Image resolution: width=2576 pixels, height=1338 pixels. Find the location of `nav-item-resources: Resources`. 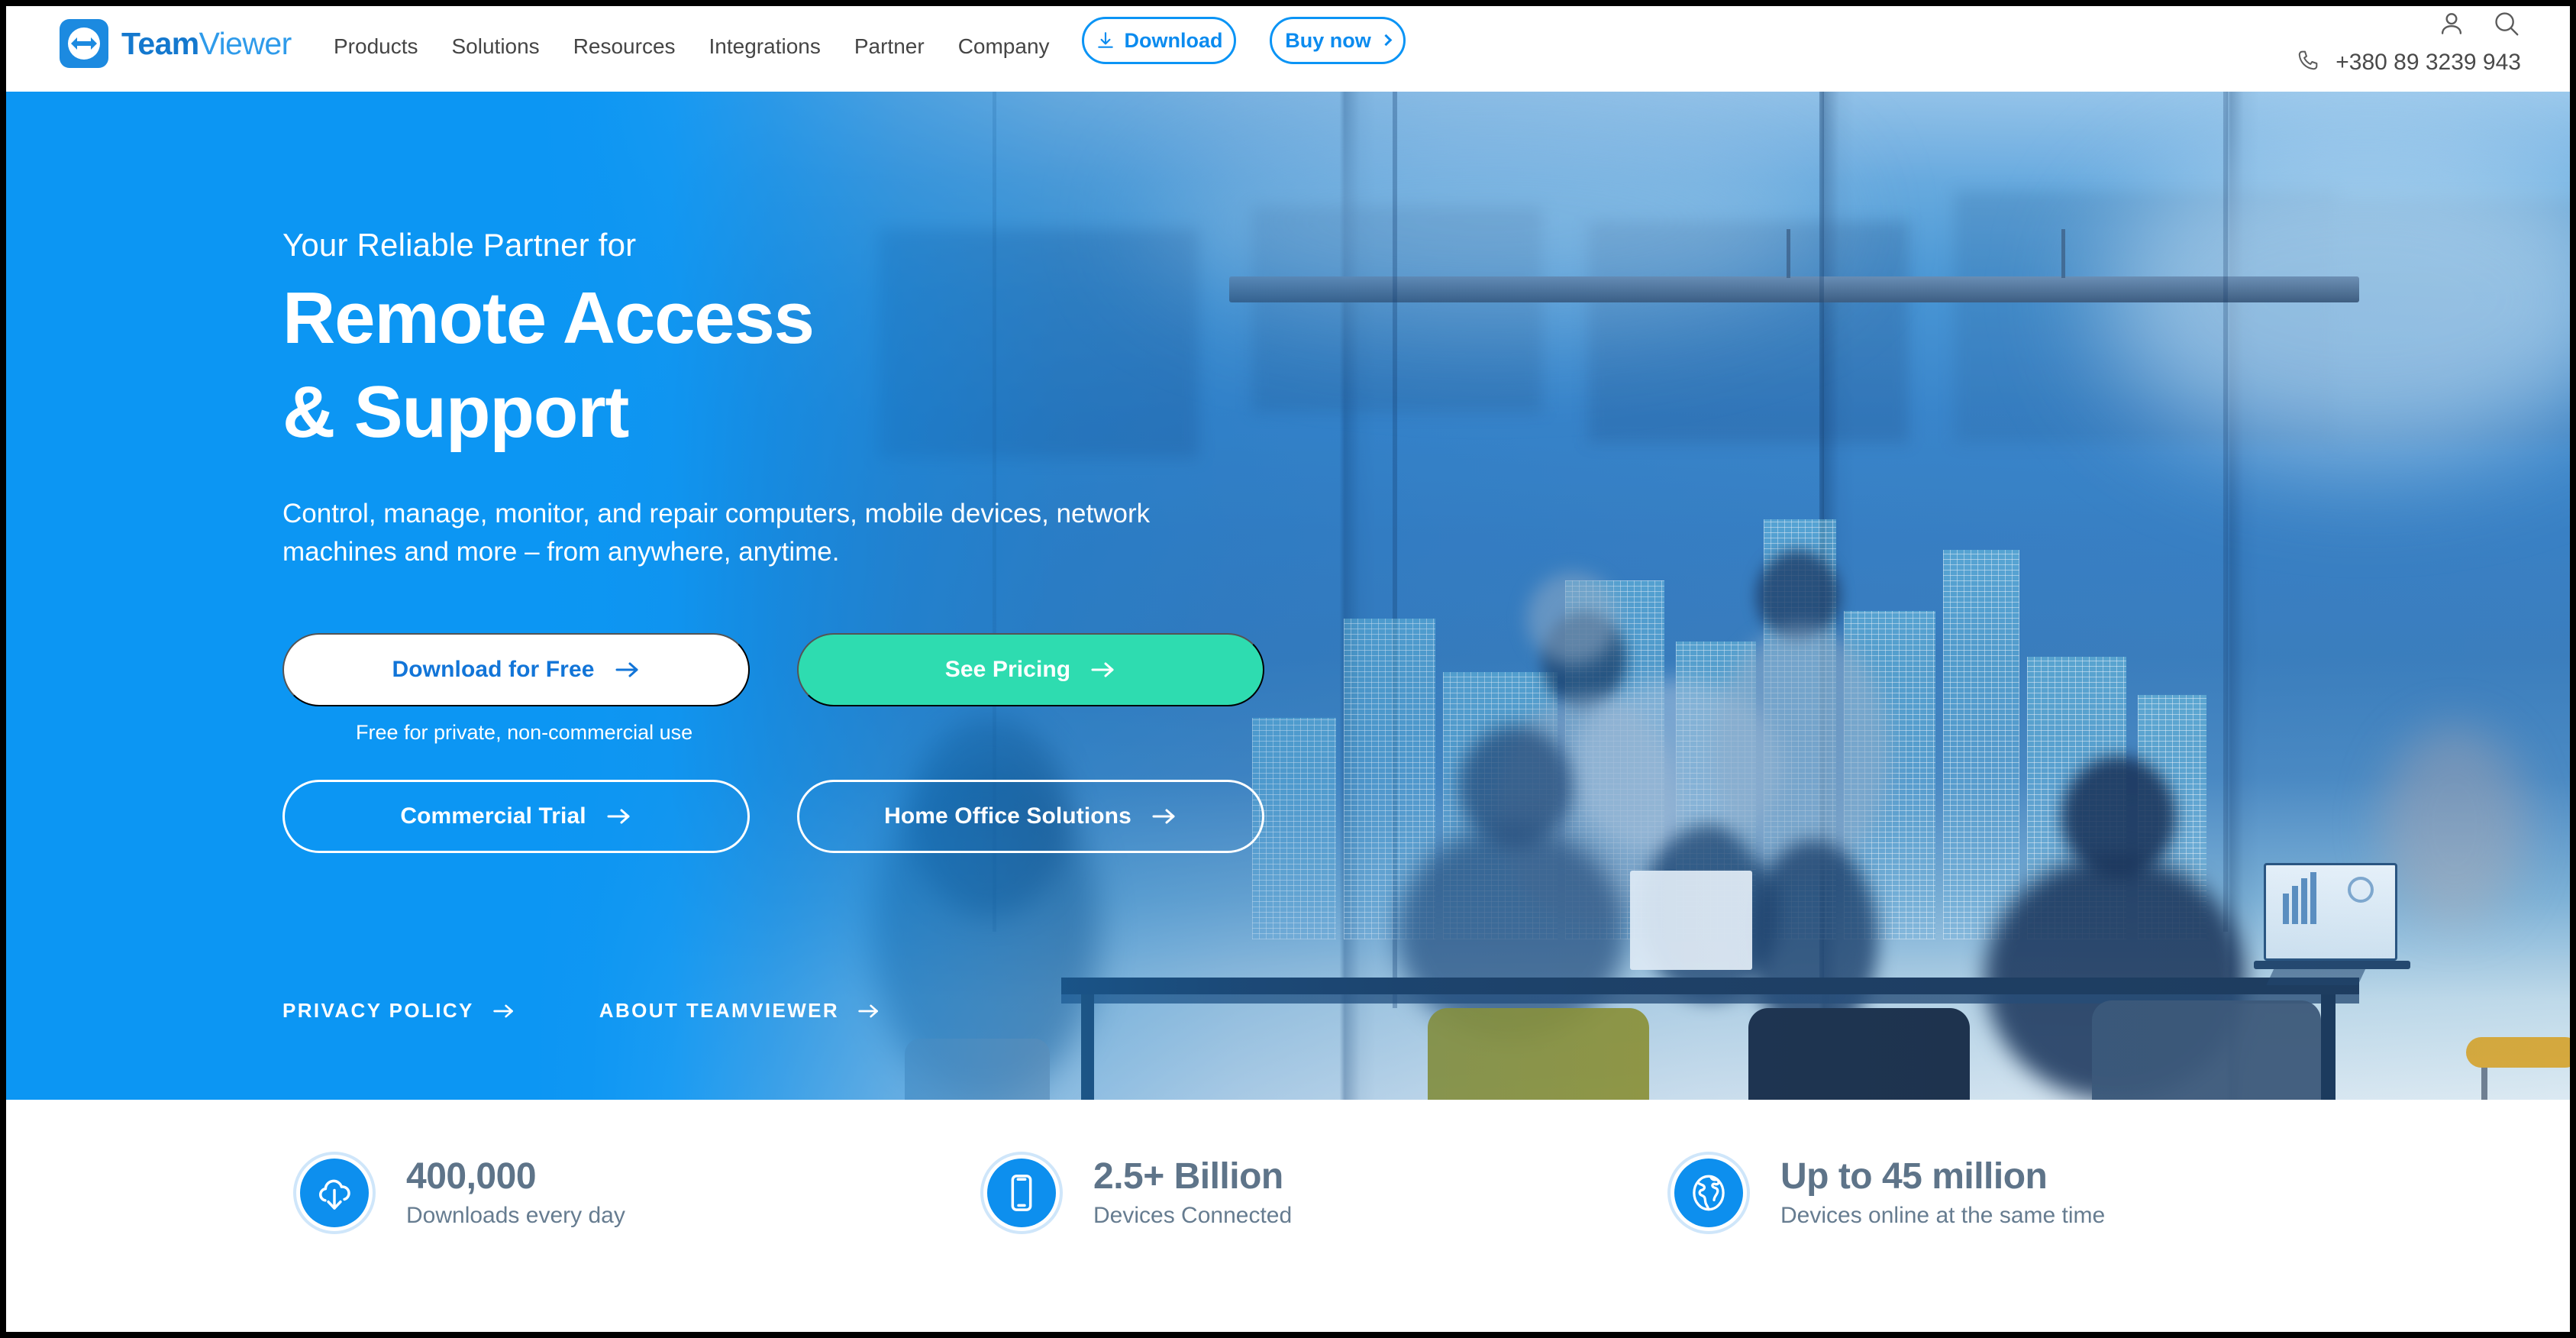

nav-item-resources: Resources is located at coordinates (624, 47).